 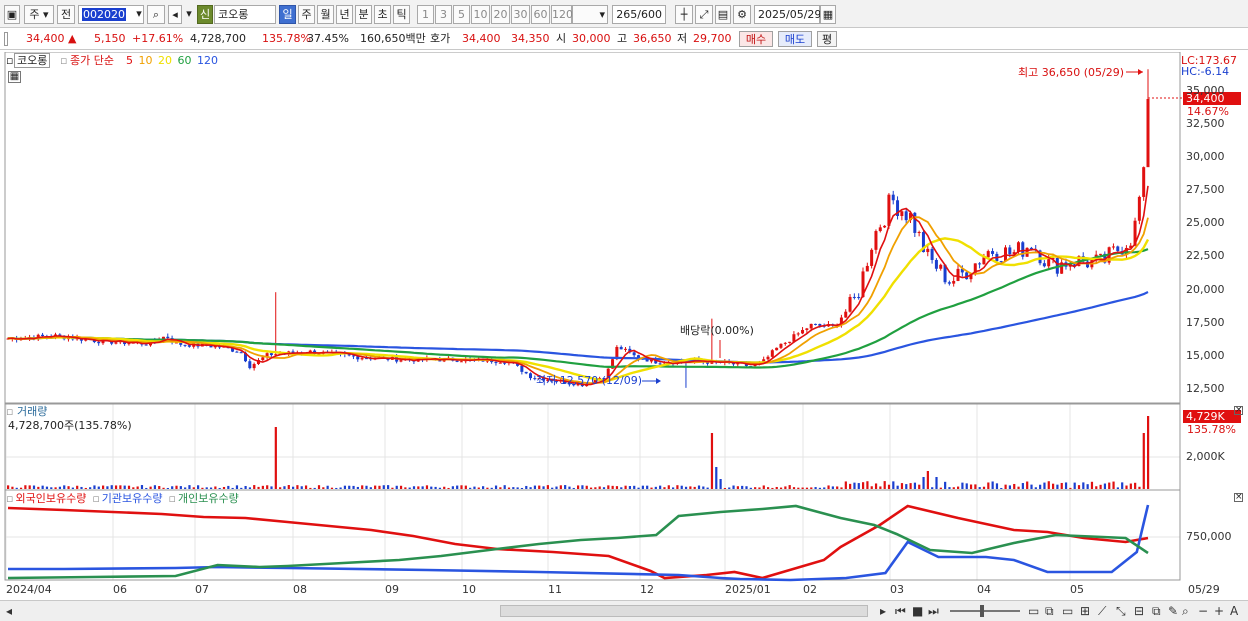 What do you see at coordinates (500, 14) in the screenshot?
I see `interval-tab-20: 20` at bounding box center [500, 14].